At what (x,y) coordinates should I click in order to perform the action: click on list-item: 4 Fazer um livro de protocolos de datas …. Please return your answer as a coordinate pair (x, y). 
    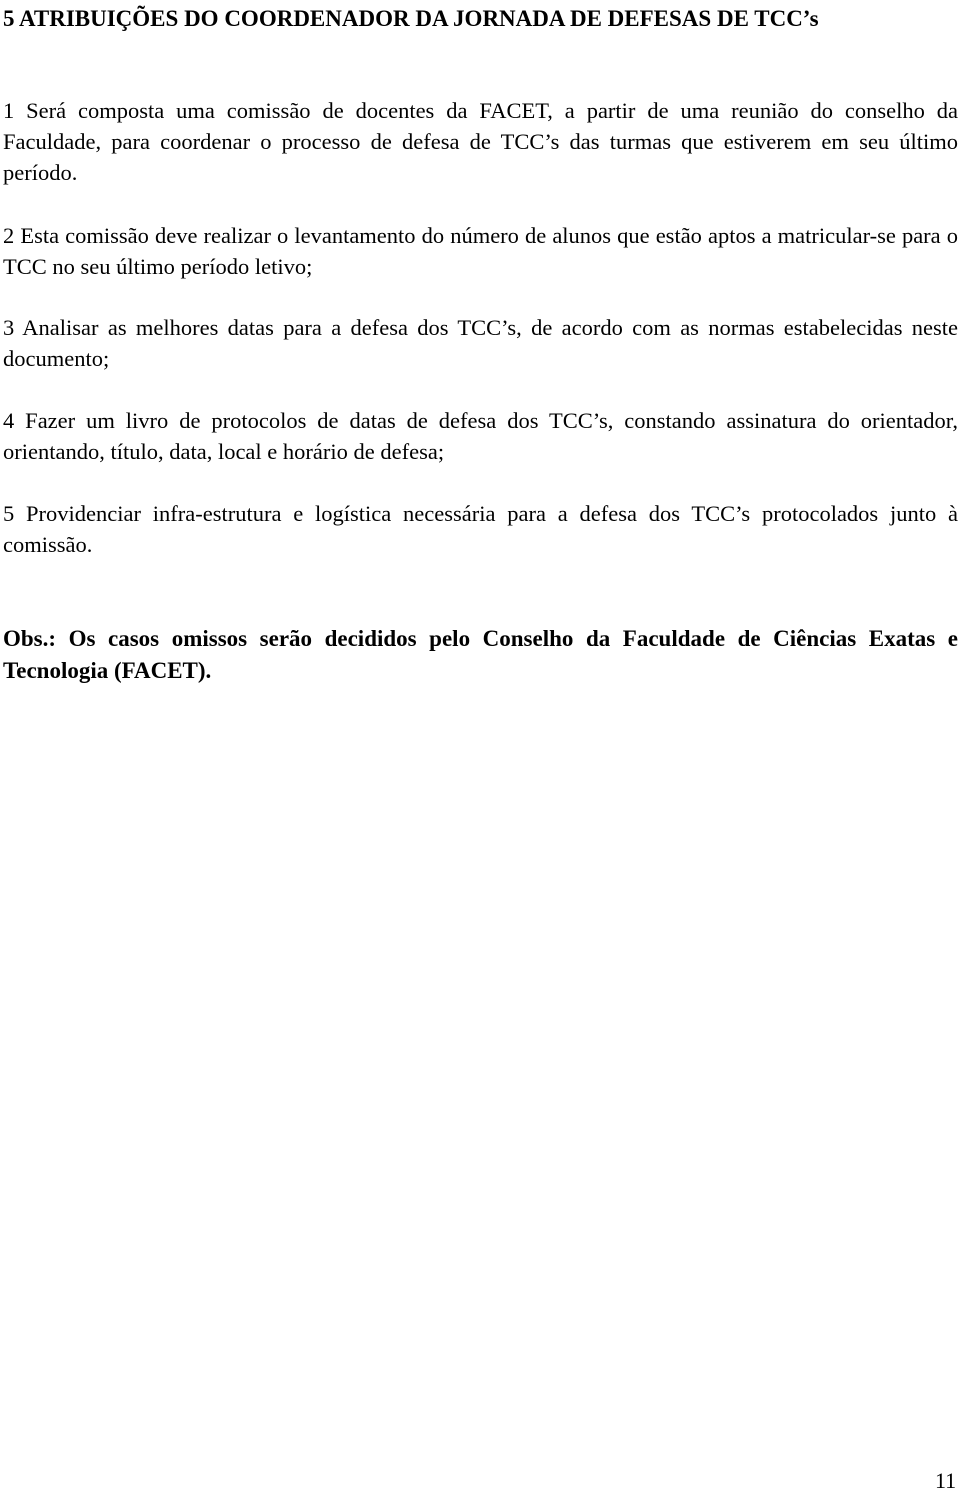
    Looking at the image, I should click on (480, 436).